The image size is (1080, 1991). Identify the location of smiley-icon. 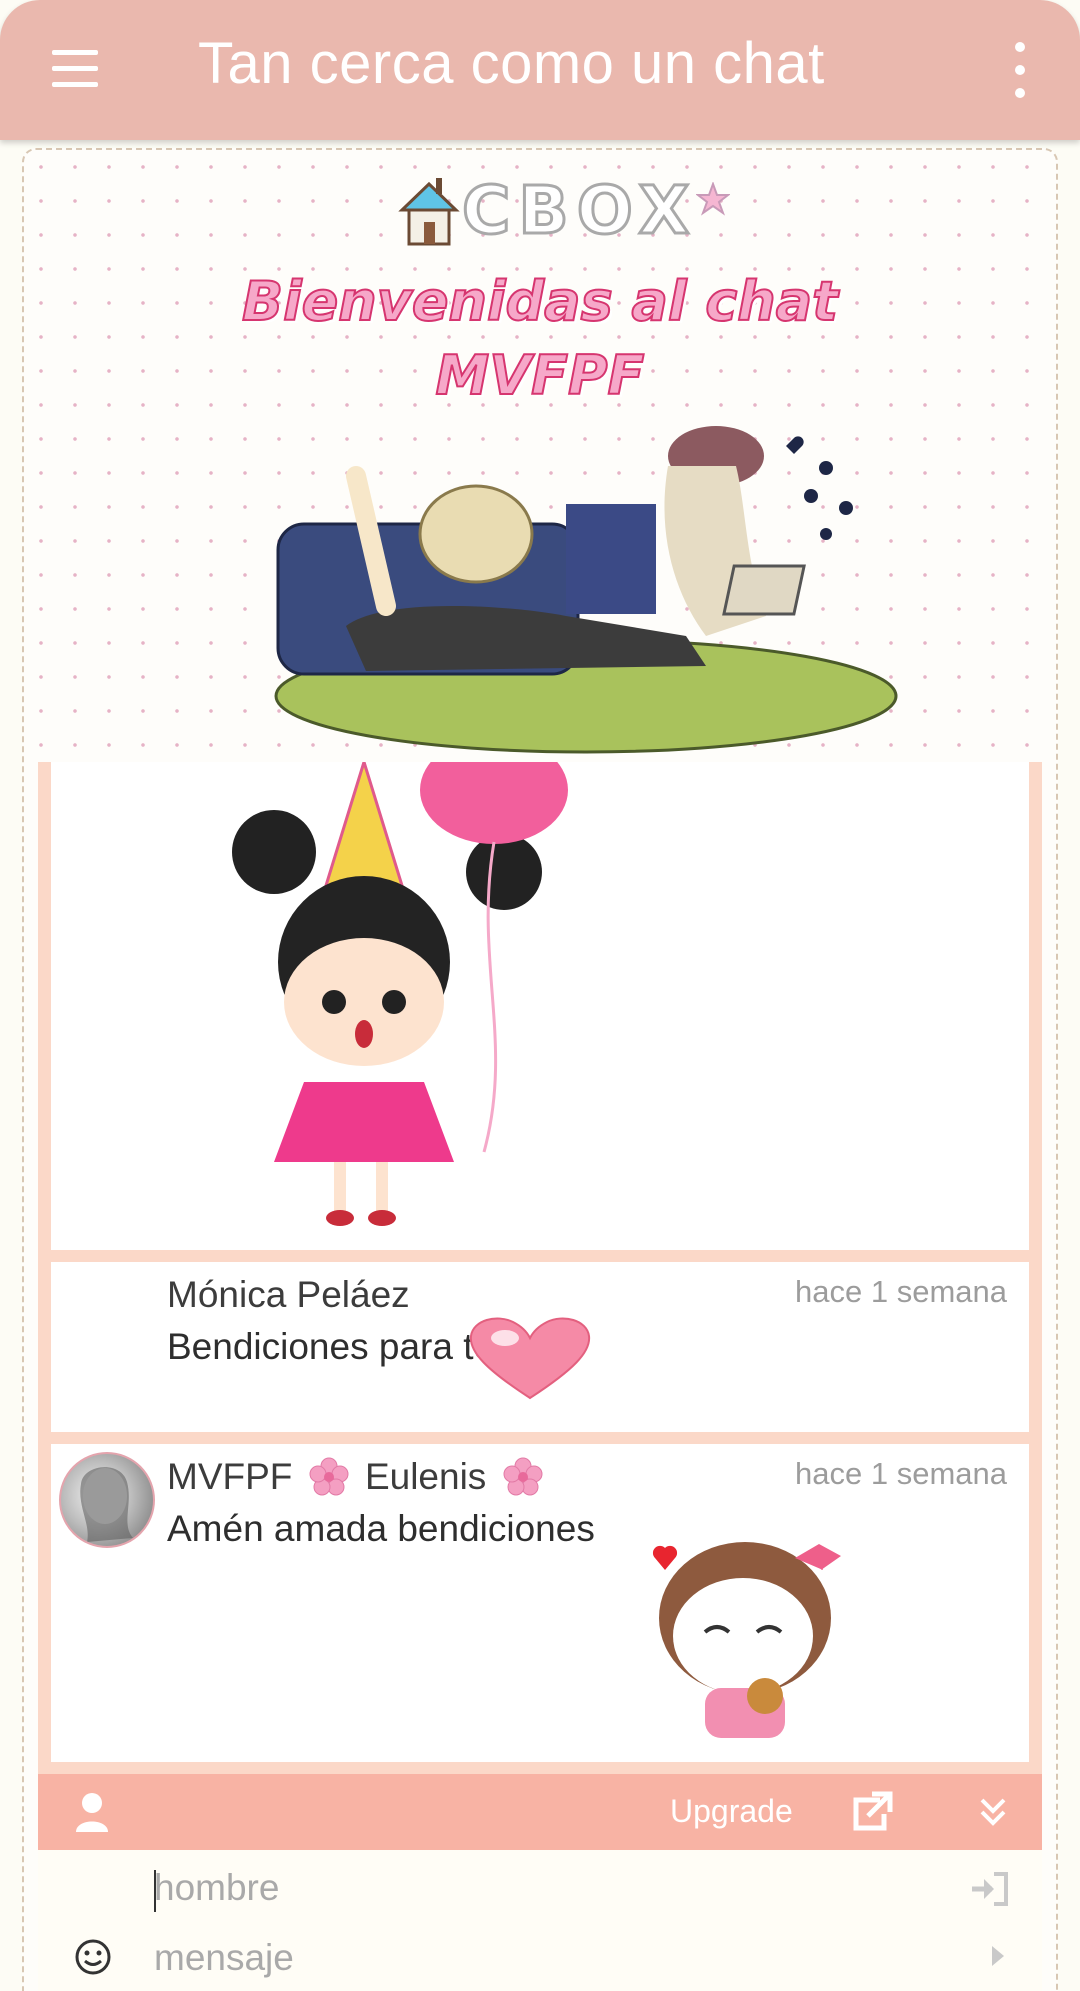
(93, 1957).